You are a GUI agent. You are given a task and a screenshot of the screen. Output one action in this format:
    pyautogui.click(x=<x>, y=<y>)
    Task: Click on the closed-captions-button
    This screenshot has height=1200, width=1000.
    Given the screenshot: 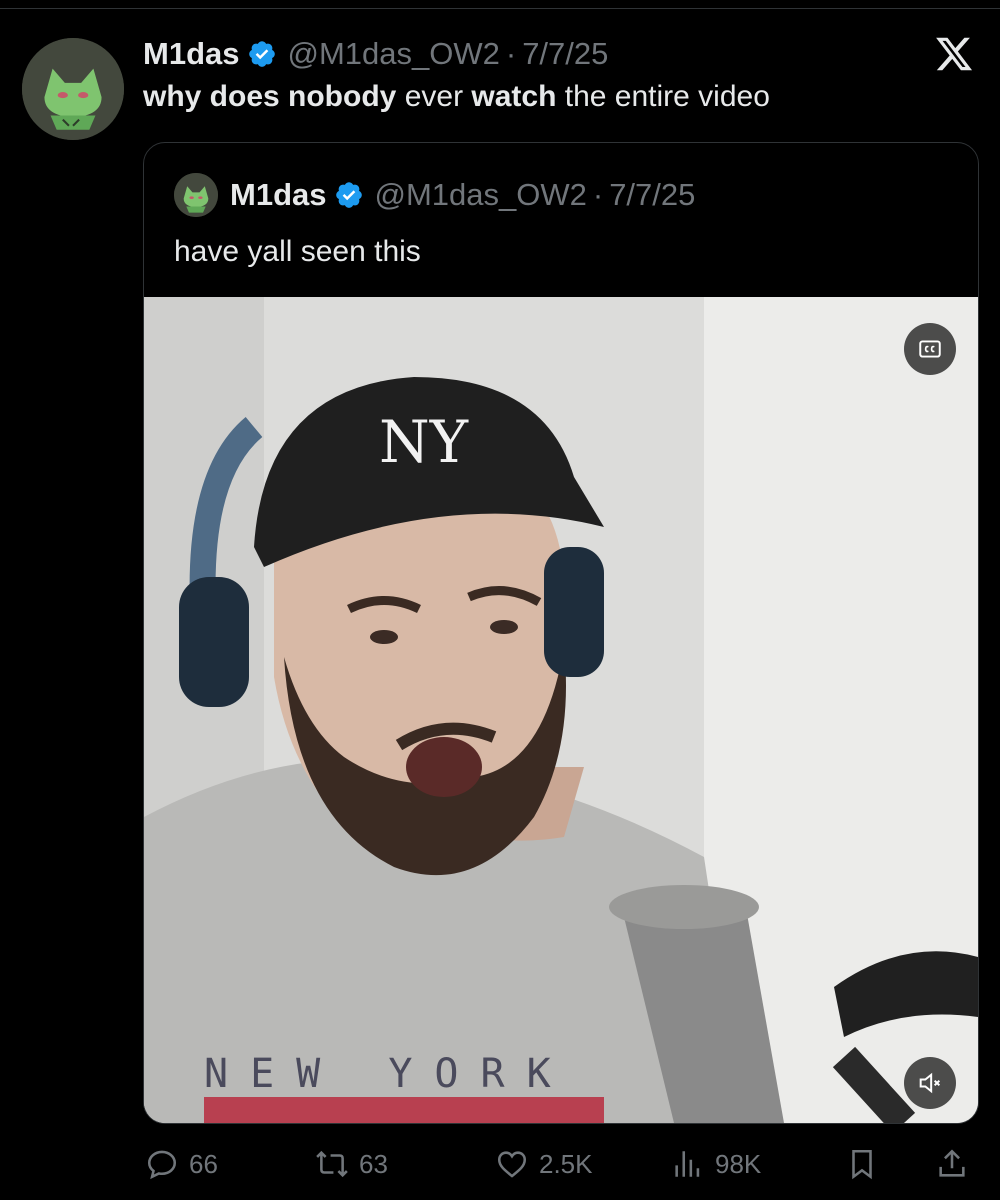 What is the action you would take?
    pyautogui.click(x=930, y=349)
    